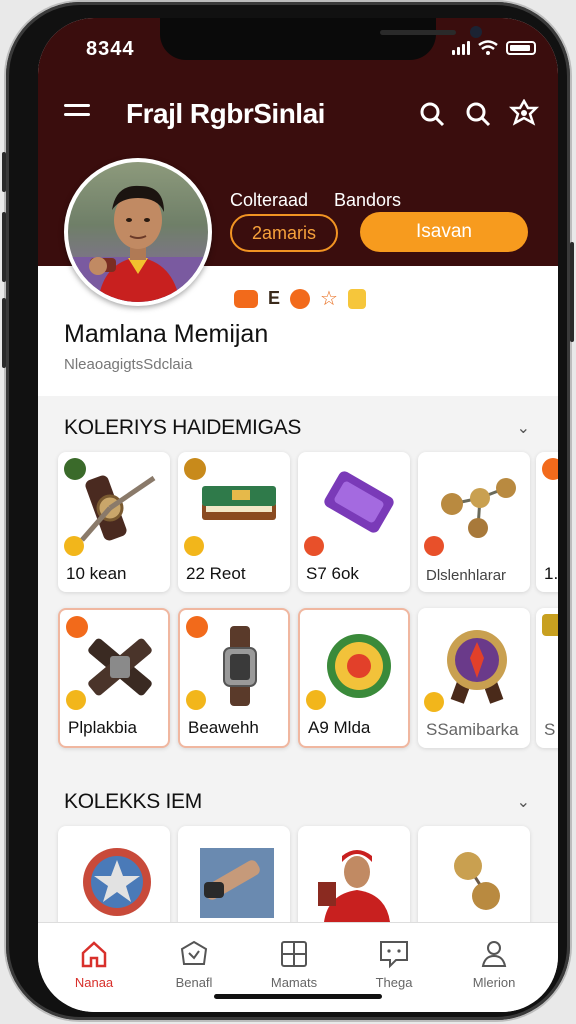 The width and height of the screenshot is (576, 1024). I want to click on top-bar: Frajl RgbrSinlai, so click(298, 116).